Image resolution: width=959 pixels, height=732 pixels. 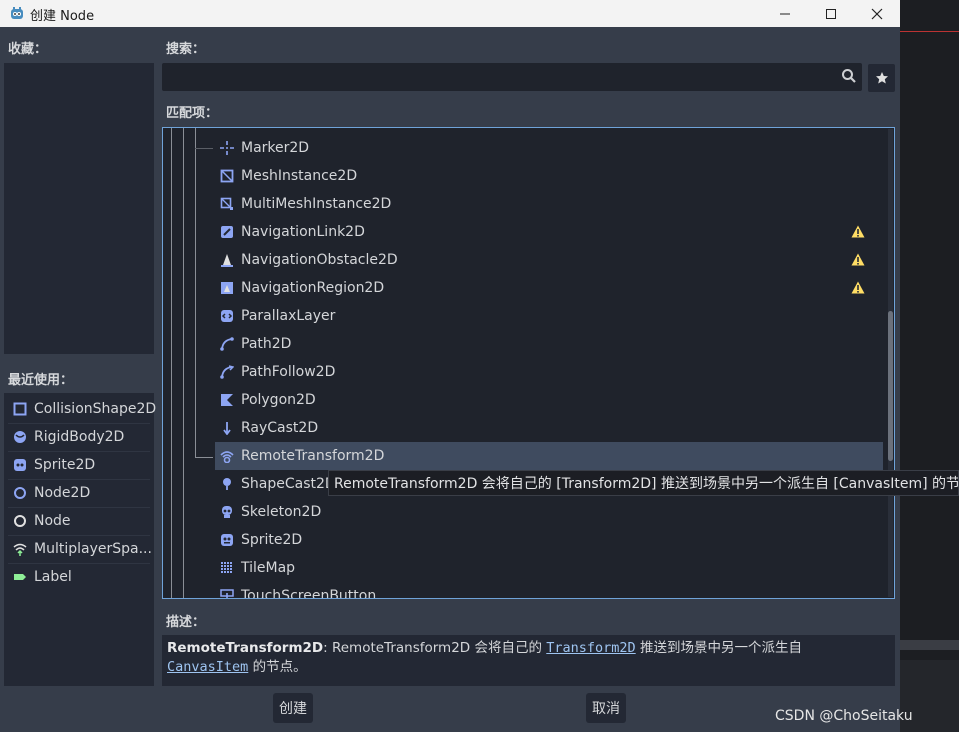 I want to click on touchscreenbutton-icon, so click(x=227, y=593).